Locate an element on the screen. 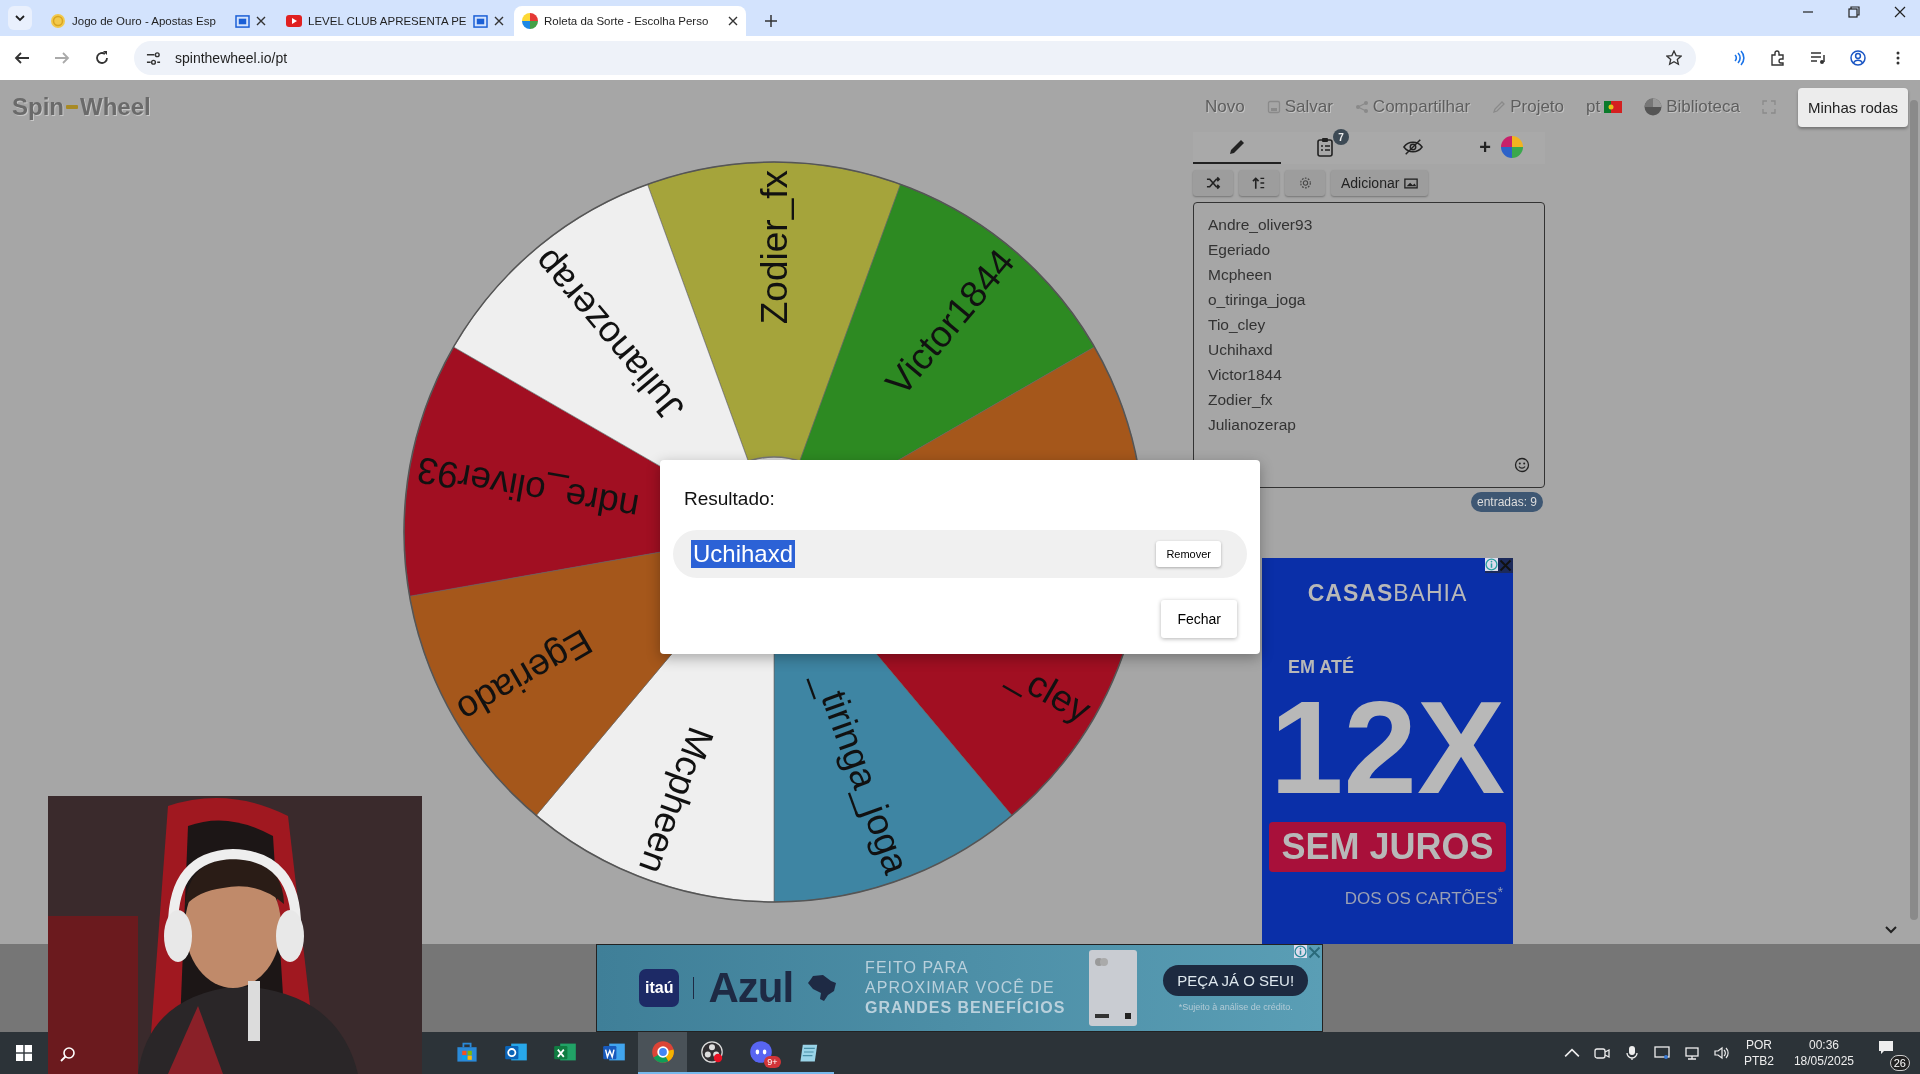  disclaimer-text: *Sujeito à análise de crédito. is located at coordinates (1235, 1006).